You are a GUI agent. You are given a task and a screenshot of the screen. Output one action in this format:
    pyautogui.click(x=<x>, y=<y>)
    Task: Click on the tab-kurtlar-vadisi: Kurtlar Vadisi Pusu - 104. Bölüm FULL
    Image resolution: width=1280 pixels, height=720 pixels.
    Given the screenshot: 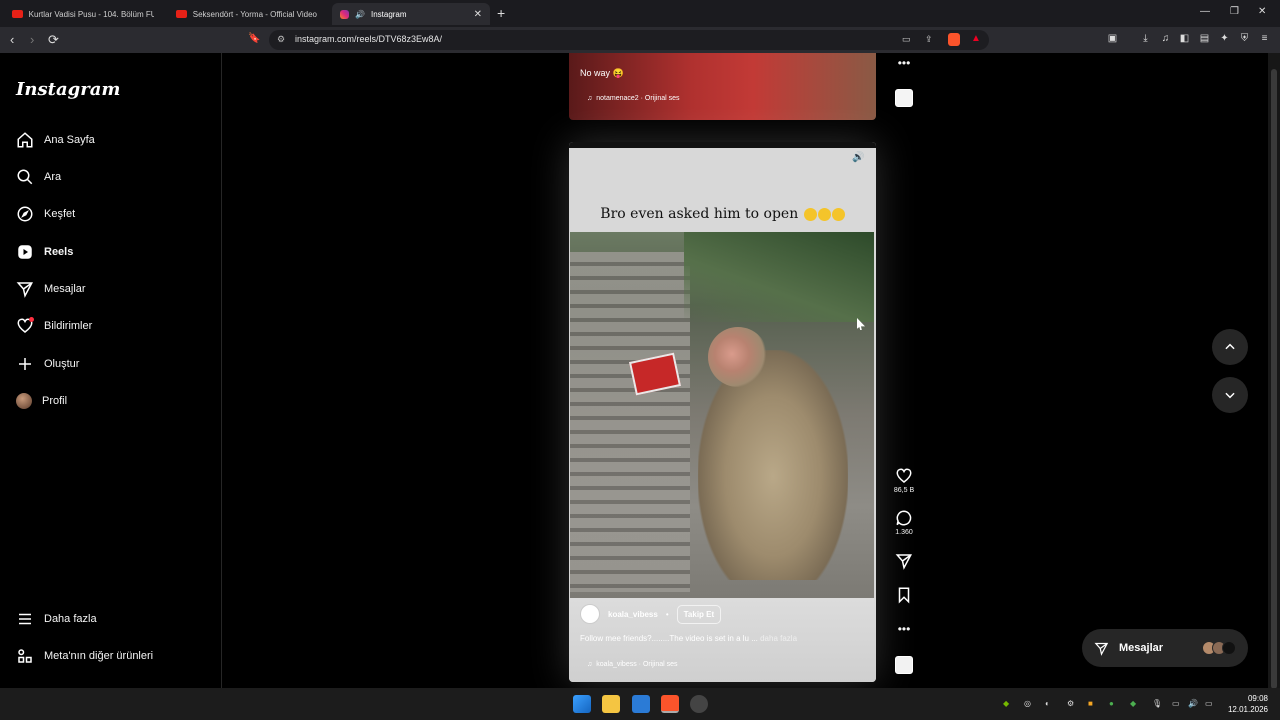 What is the action you would take?
    pyautogui.click(x=83, y=14)
    